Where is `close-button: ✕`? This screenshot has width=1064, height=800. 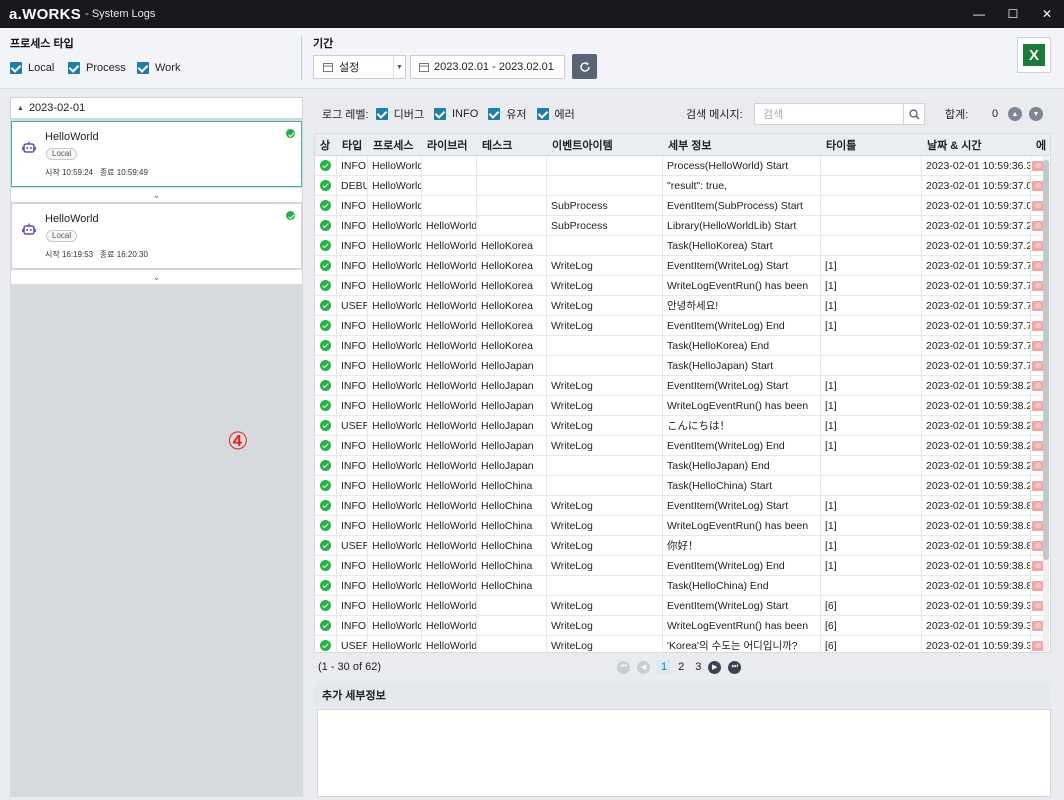 close-button: ✕ is located at coordinates (1047, 14).